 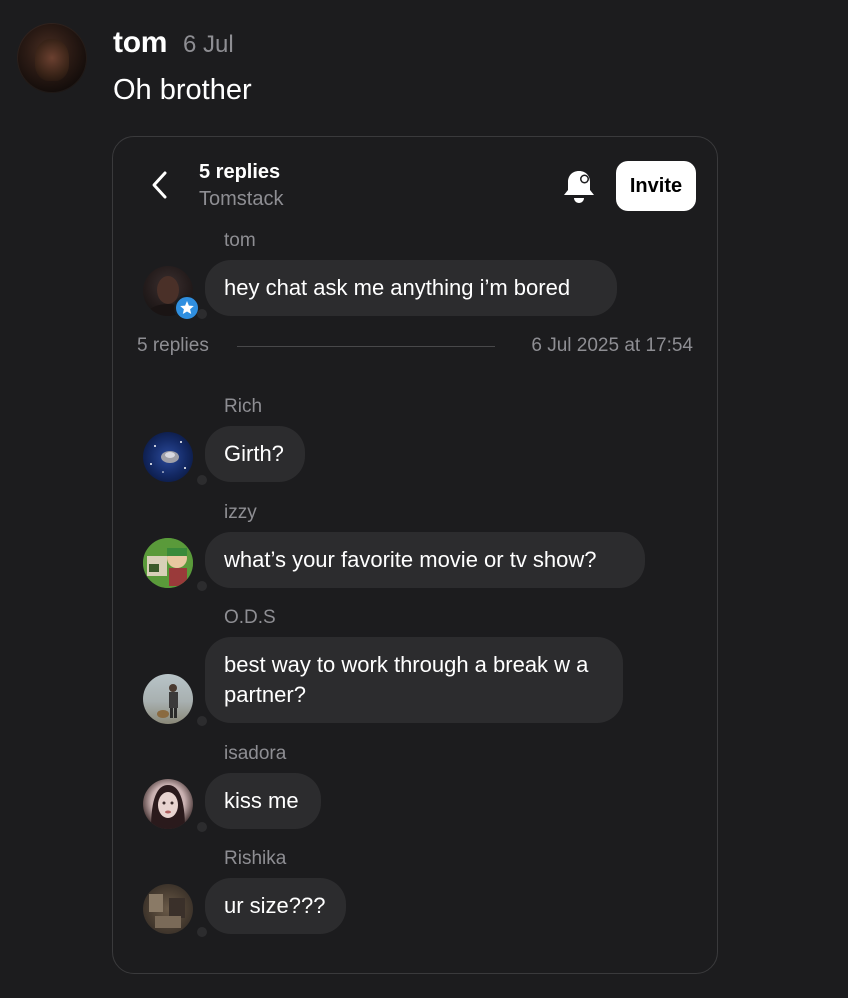 I want to click on reply-author-name: izzy, so click(x=240, y=513).